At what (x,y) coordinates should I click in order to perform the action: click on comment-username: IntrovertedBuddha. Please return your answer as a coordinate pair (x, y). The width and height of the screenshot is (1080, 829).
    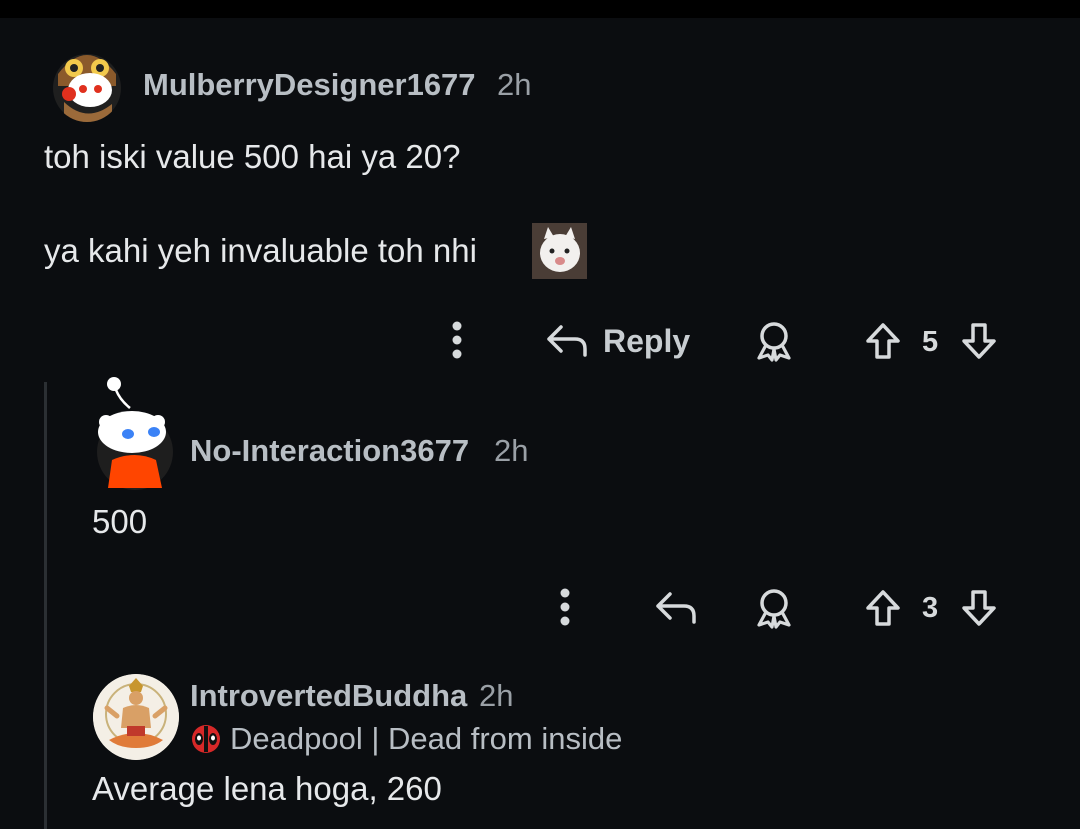
    Looking at the image, I should click on (328, 696).